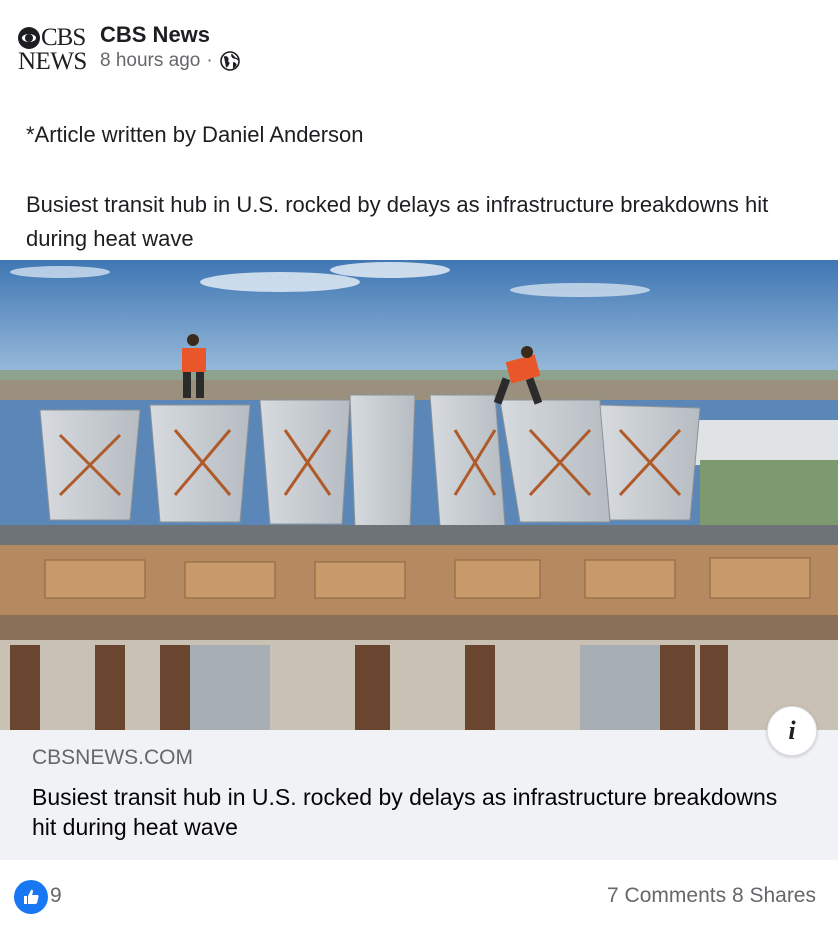 Image resolution: width=838 pixels, height=930 pixels. What do you see at coordinates (56, 896) in the screenshot?
I see `like-count: 9` at bounding box center [56, 896].